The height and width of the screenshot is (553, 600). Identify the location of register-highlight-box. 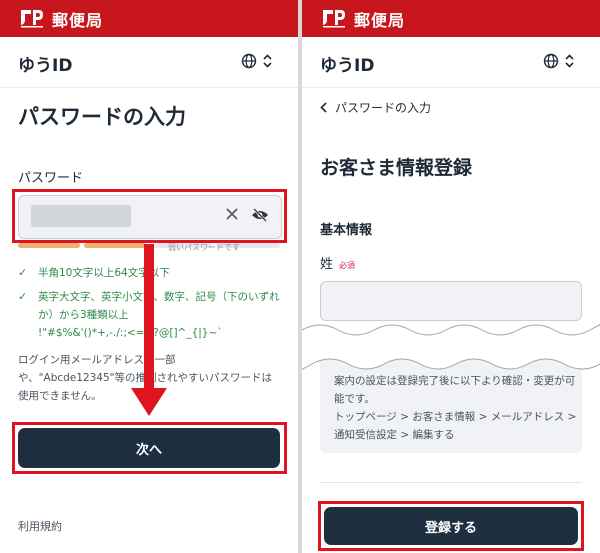
(451, 526).